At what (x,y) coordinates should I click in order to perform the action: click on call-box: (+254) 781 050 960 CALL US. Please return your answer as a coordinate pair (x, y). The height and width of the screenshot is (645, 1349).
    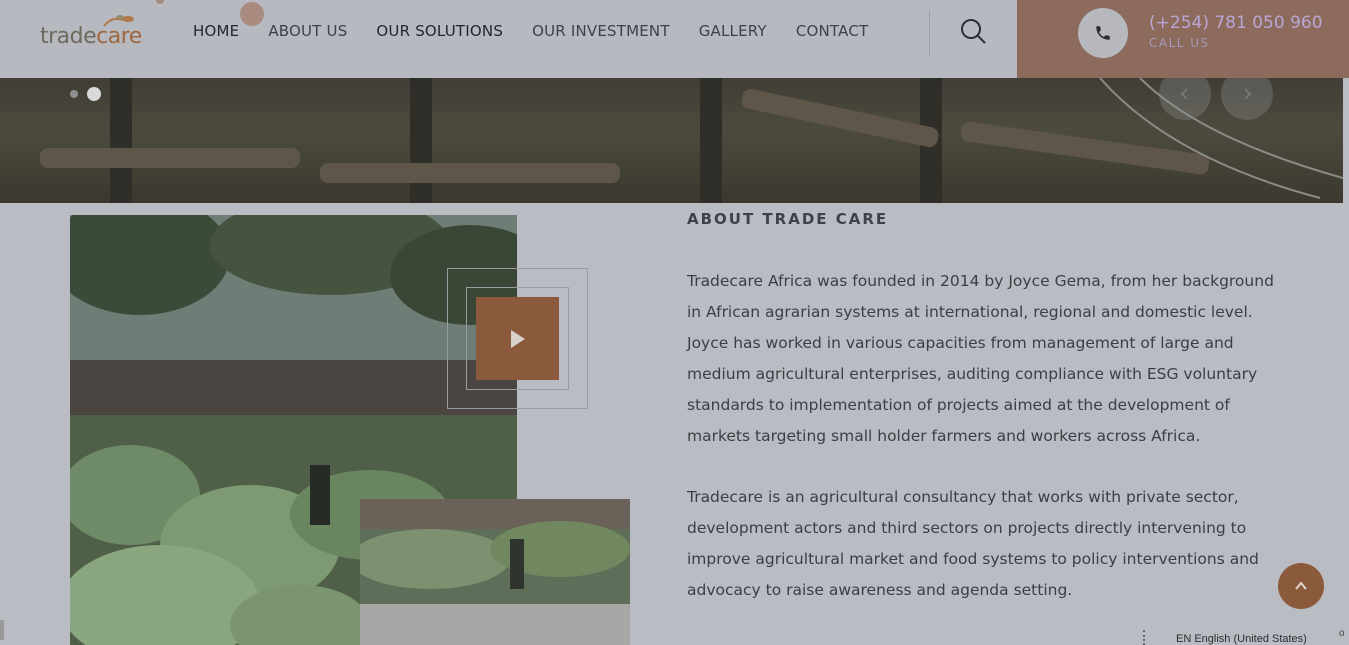
    Looking at the image, I should click on (1183, 39).